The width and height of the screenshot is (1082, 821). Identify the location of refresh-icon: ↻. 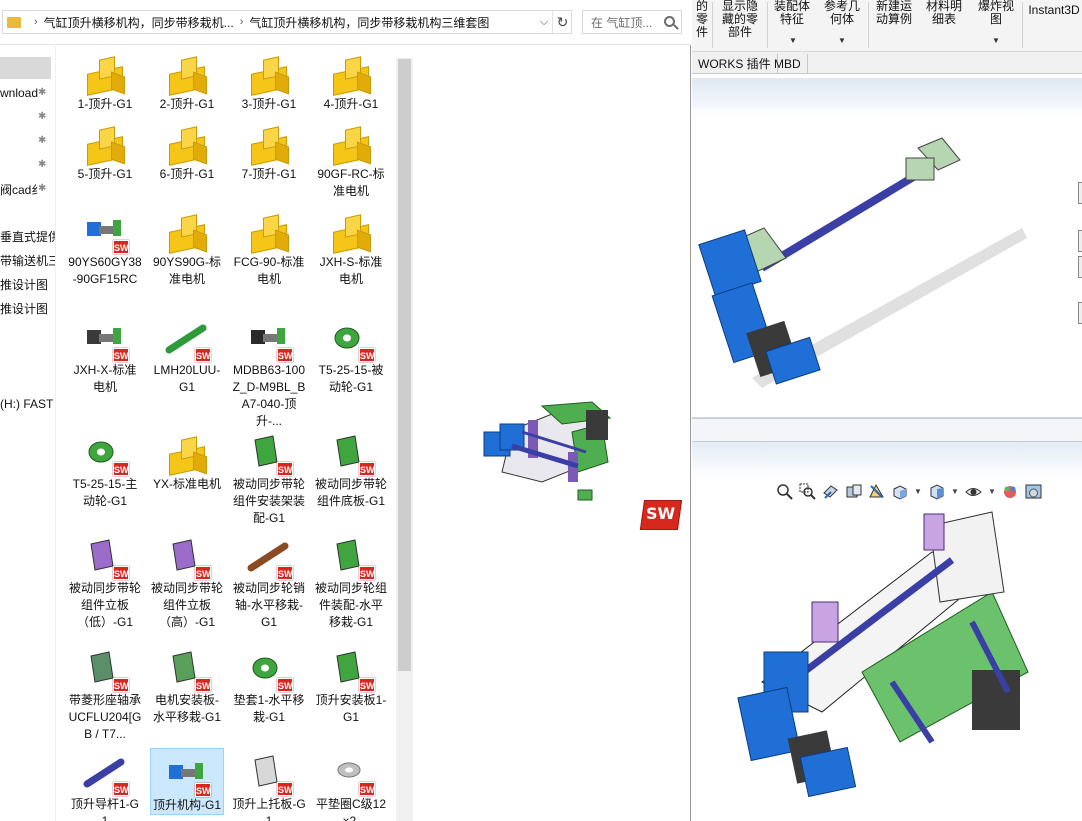
(562, 22).